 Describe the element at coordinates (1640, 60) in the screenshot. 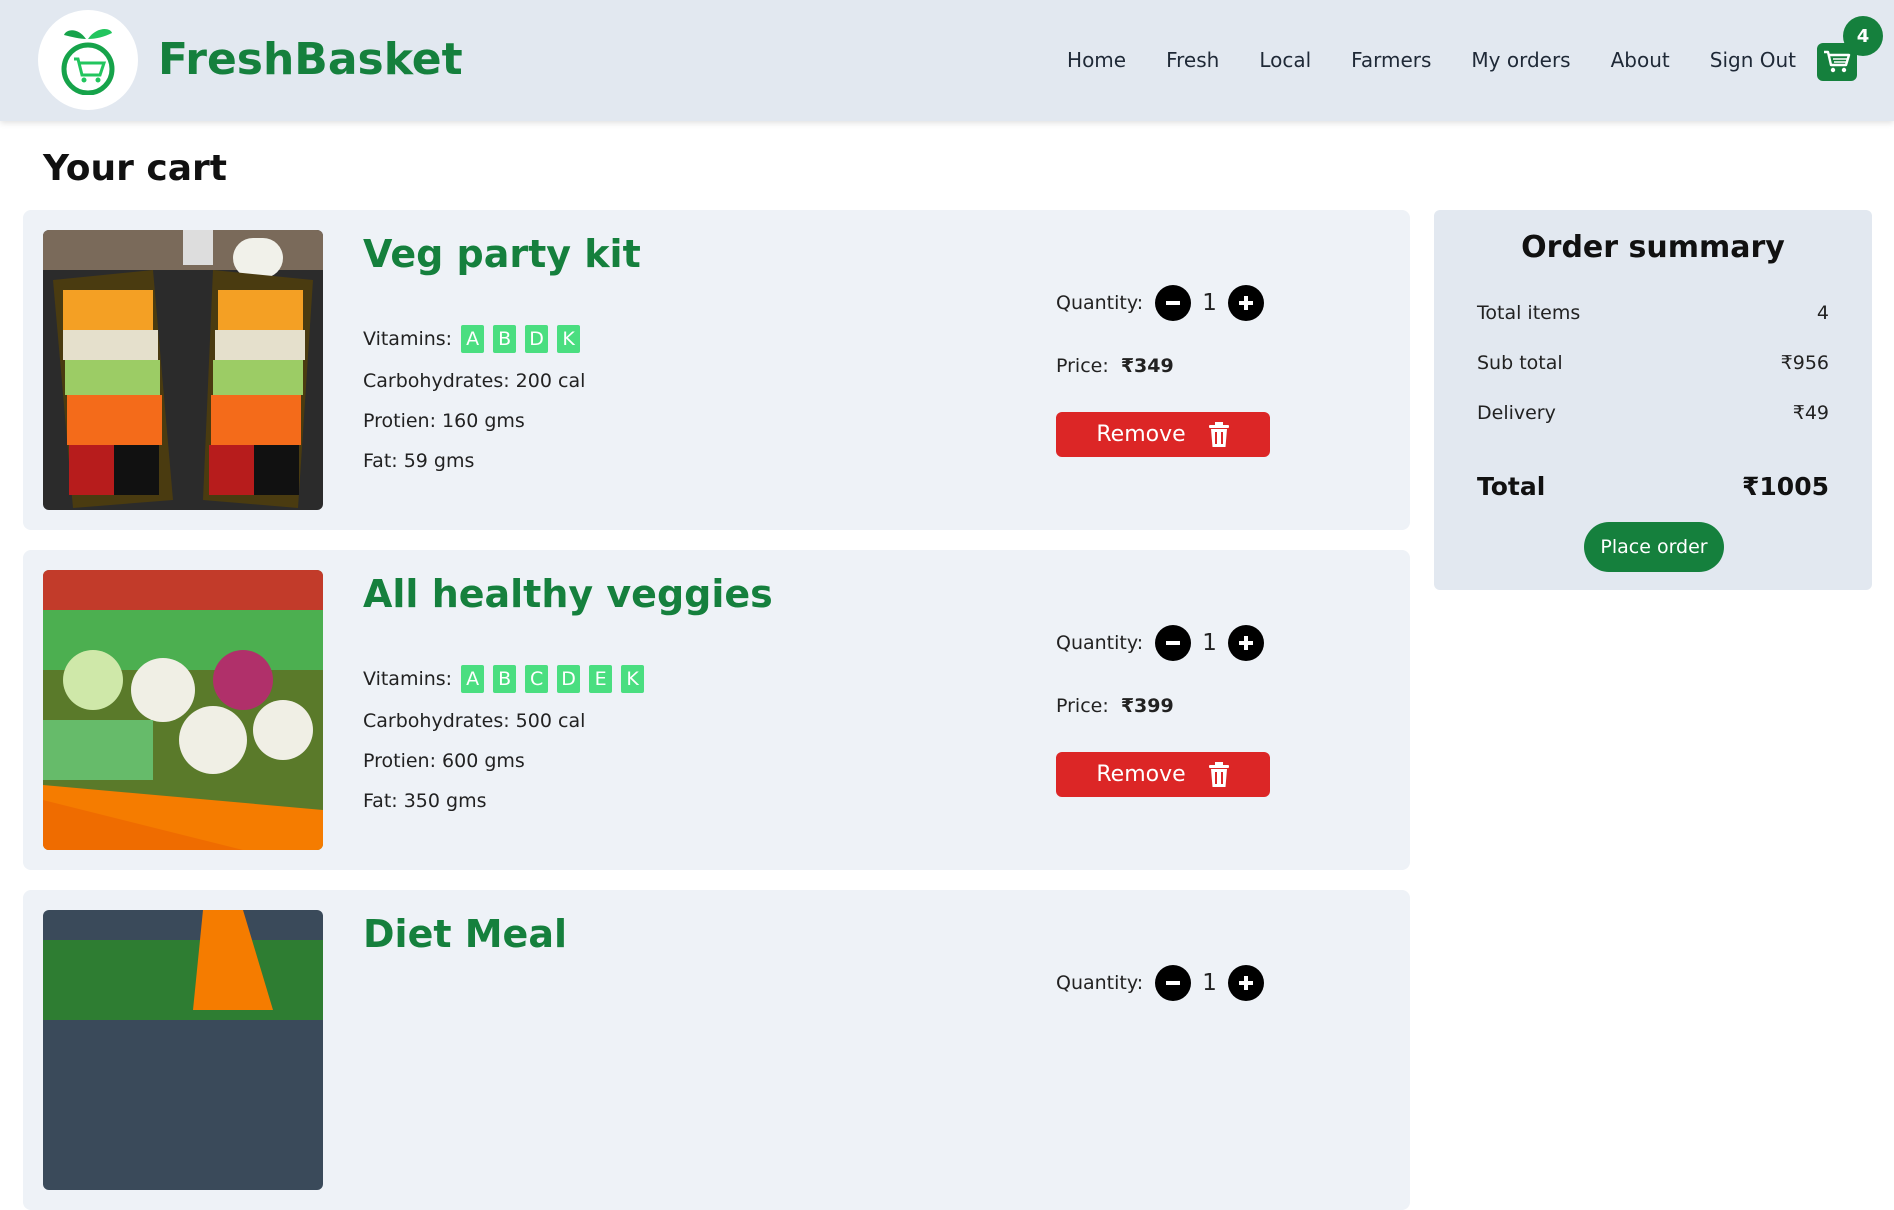

I see `nav-about: About` at that location.